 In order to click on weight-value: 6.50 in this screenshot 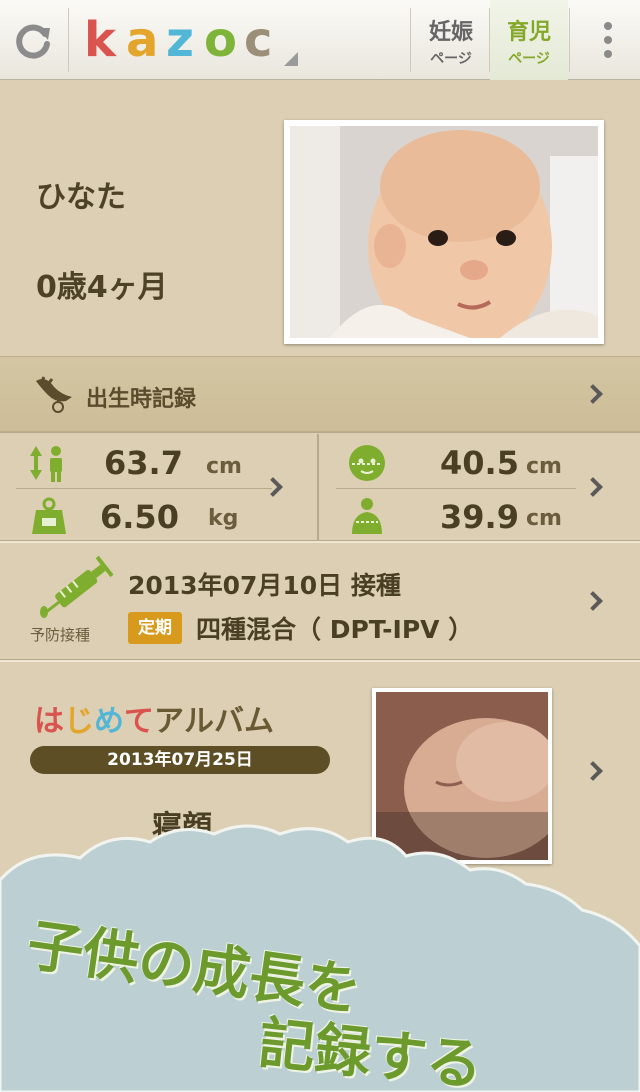, I will do `click(139, 517)`.